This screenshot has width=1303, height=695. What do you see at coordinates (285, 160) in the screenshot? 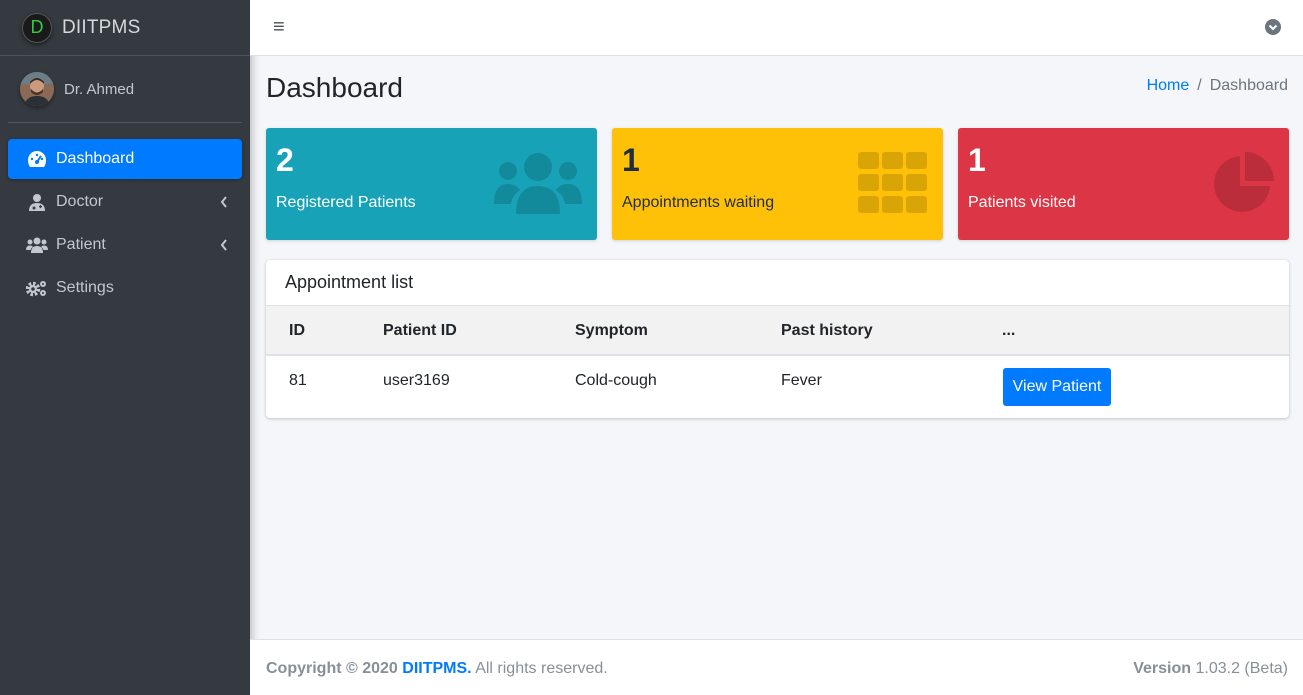
I see `stat-value: 2` at bounding box center [285, 160].